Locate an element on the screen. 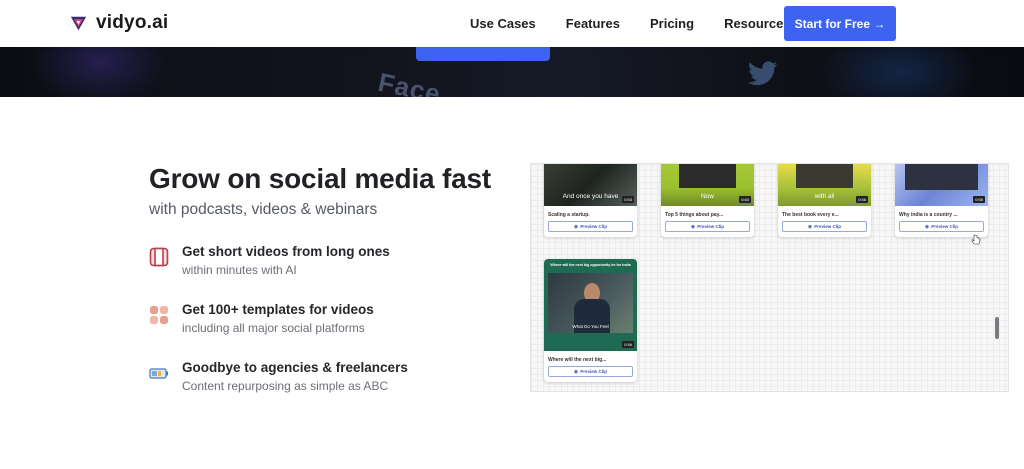 The height and width of the screenshot is (469, 1024). clip-caption: with all is located at coordinates (824, 196).